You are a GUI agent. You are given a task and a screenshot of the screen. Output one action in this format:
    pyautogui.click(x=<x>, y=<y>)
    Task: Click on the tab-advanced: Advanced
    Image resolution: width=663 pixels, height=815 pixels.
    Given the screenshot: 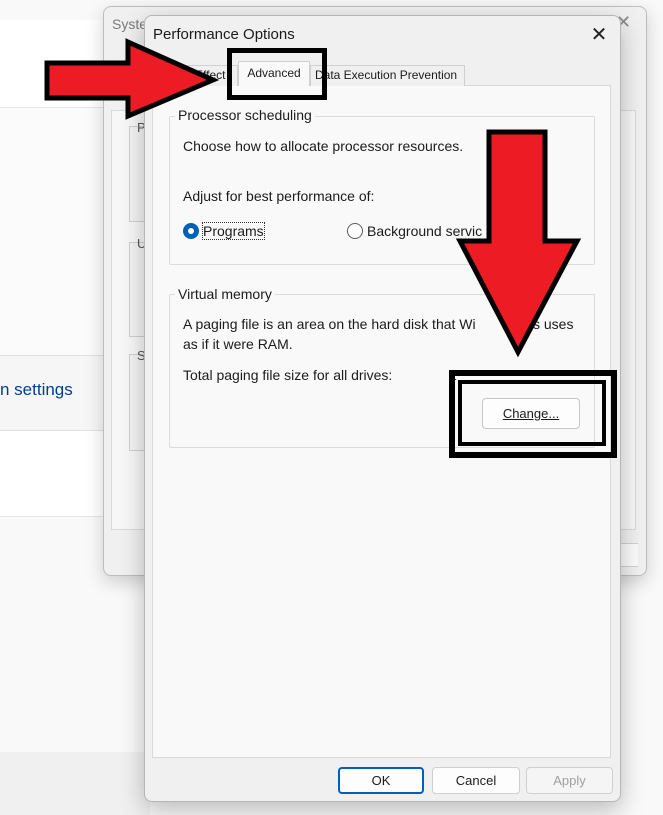 What is the action you would take?
    pyautogui.click(x=274, y=73)
    